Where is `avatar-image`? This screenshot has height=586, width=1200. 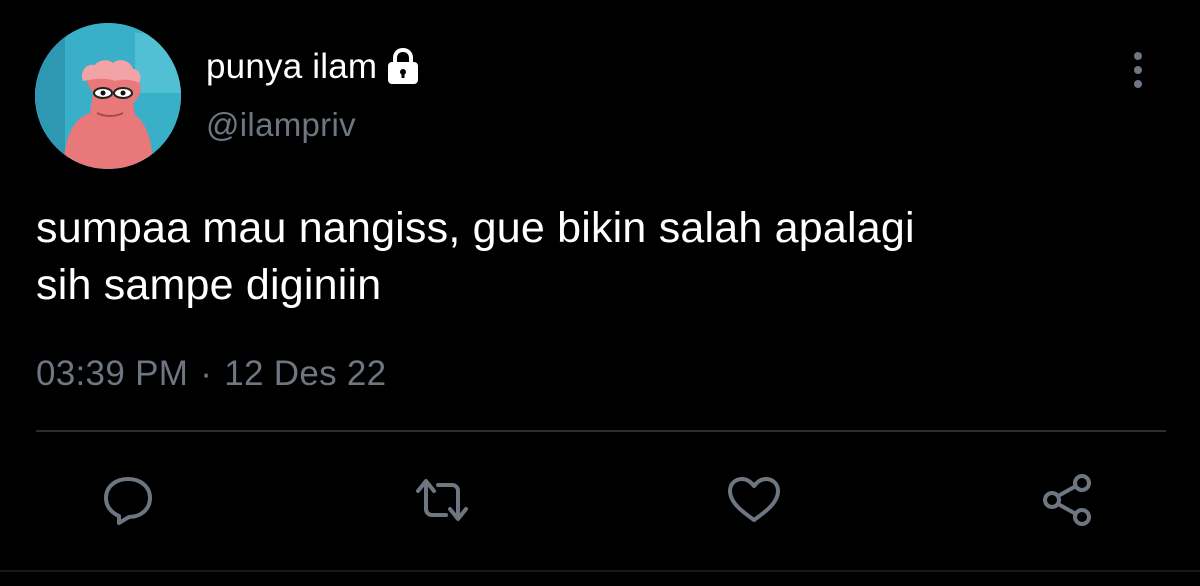
avatar-image is located at coordinates (108, 96).